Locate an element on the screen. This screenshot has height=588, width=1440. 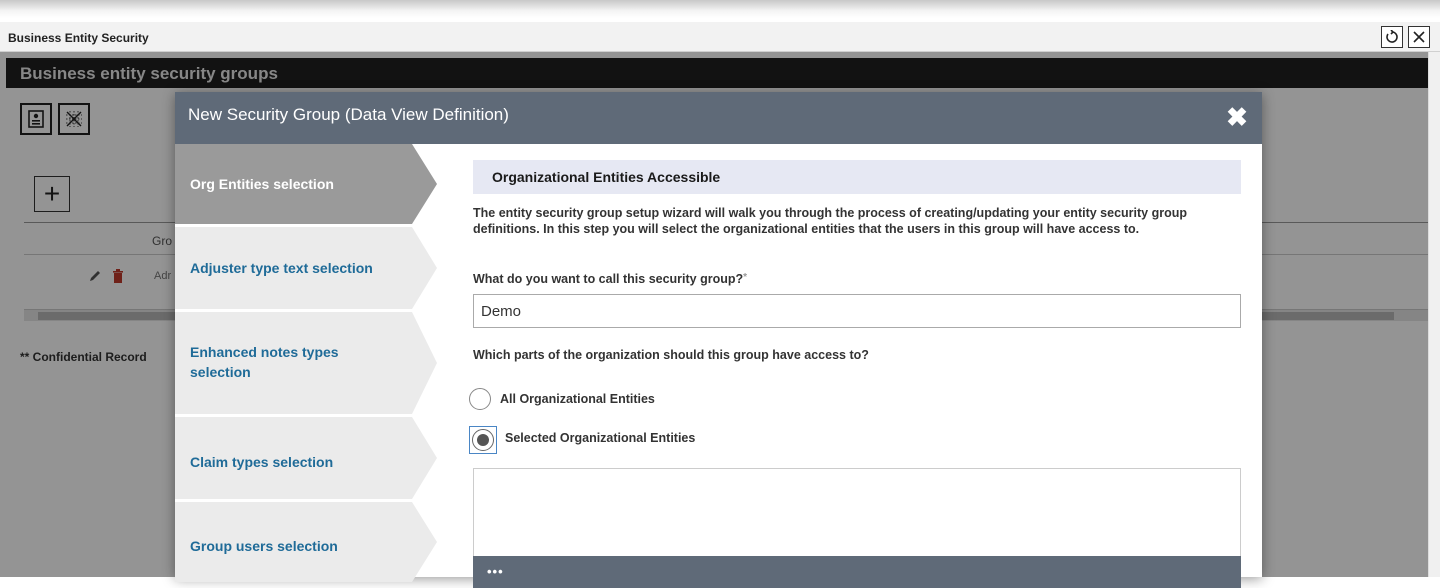
option-all-entities: All Organizational Entities is located at coordinates (562, 399).